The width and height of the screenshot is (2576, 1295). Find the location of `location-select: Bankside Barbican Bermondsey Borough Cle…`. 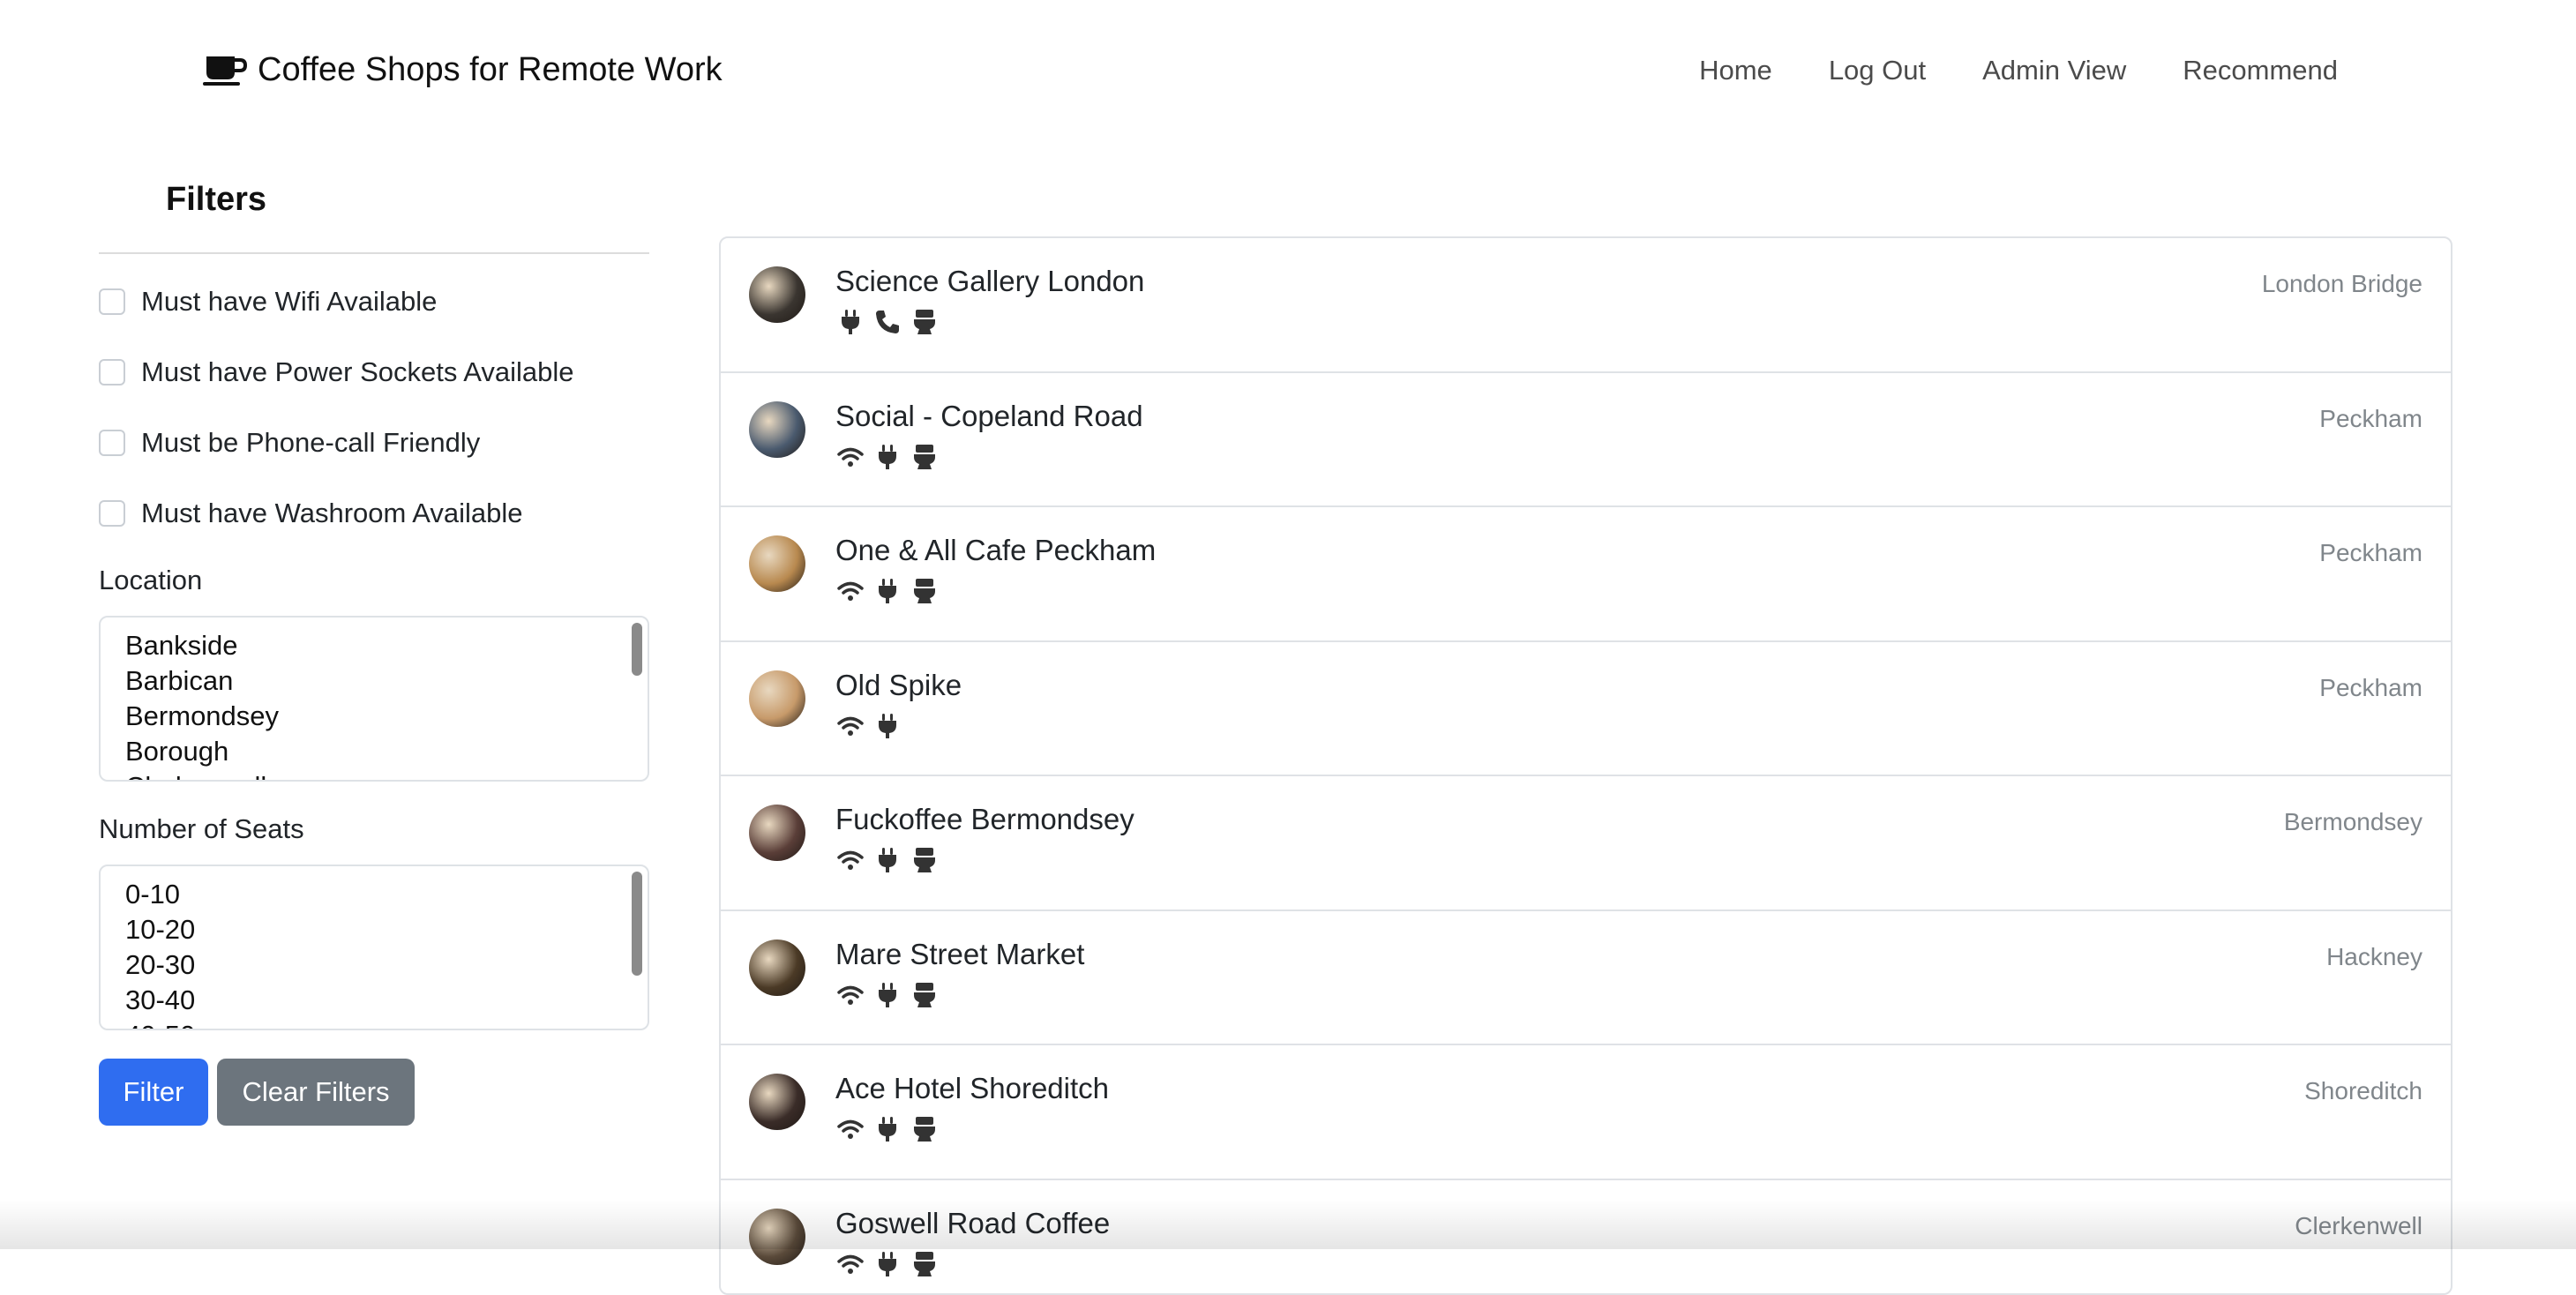

location-select: Bankside Barbican Bermondsey Borough Cle… is located at coordinates (374, 699).